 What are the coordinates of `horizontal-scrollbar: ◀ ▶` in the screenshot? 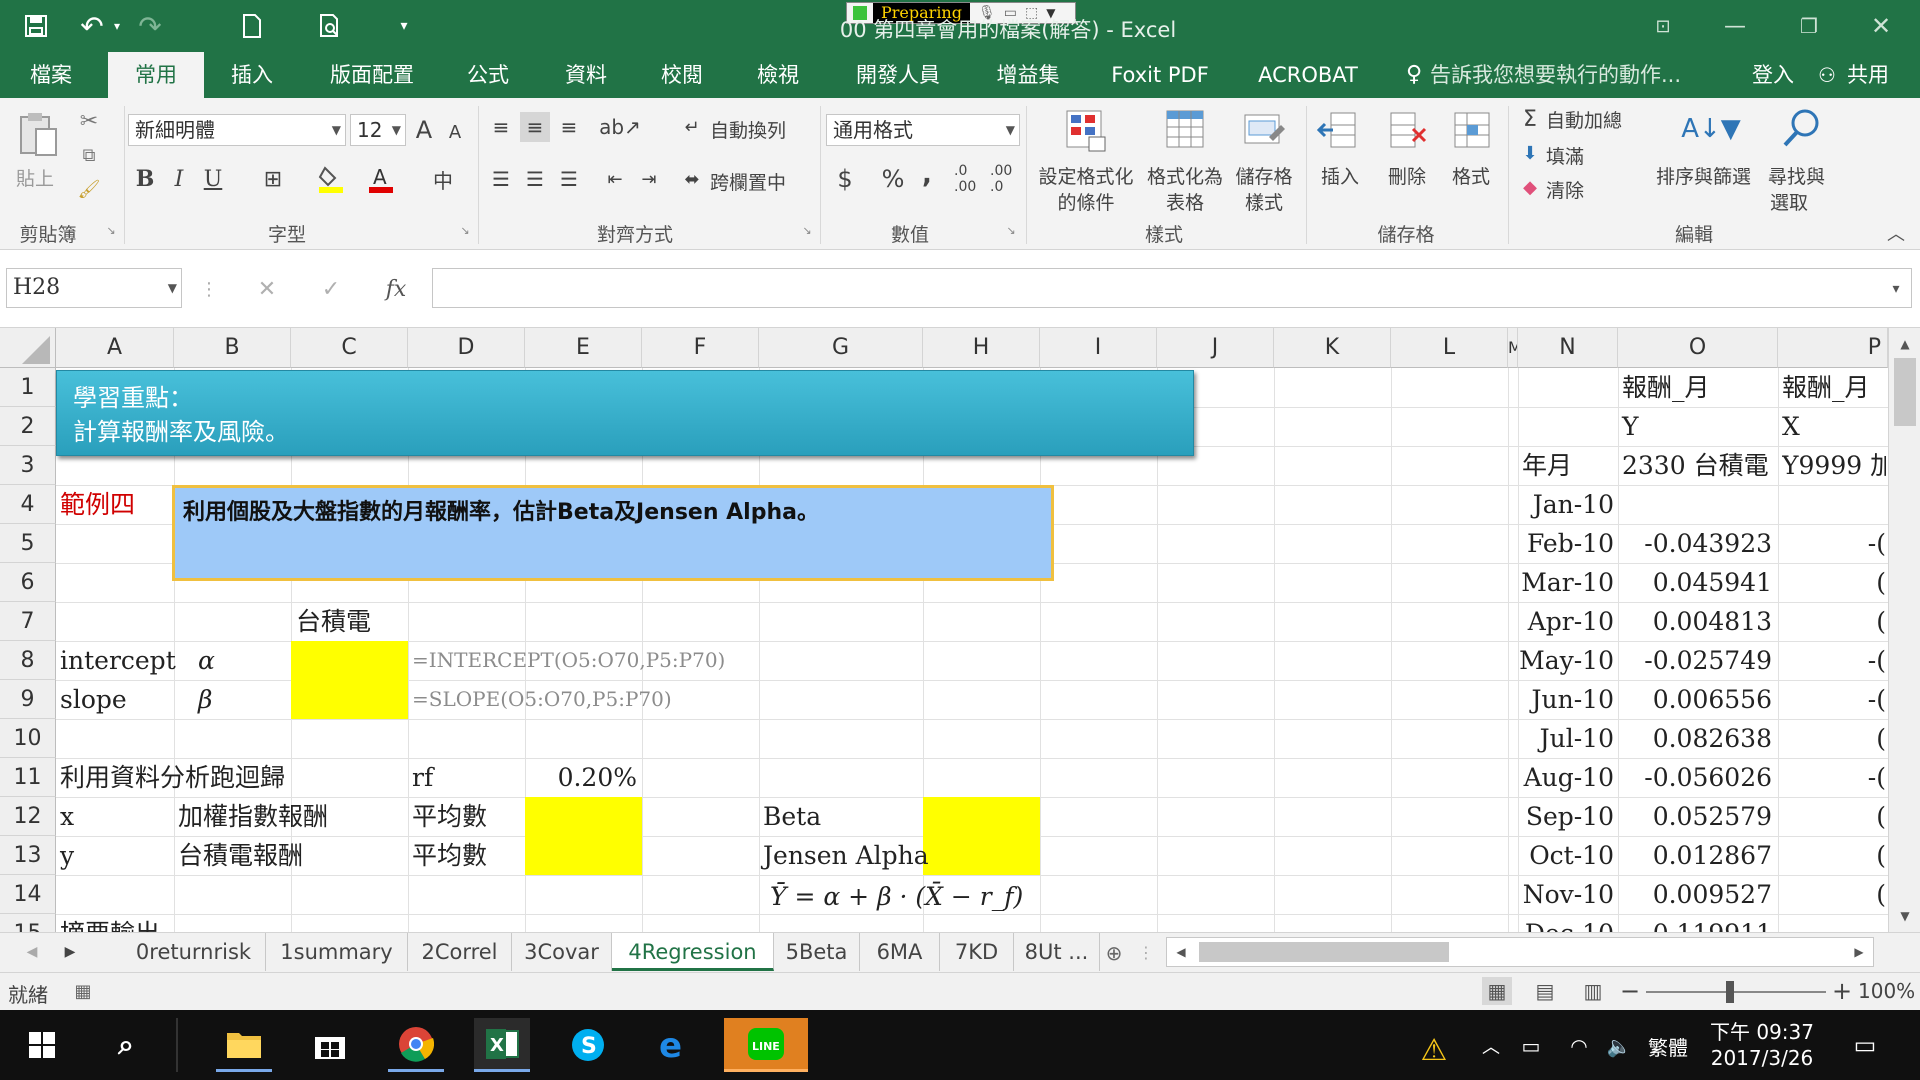 It's located at (1520, 952).